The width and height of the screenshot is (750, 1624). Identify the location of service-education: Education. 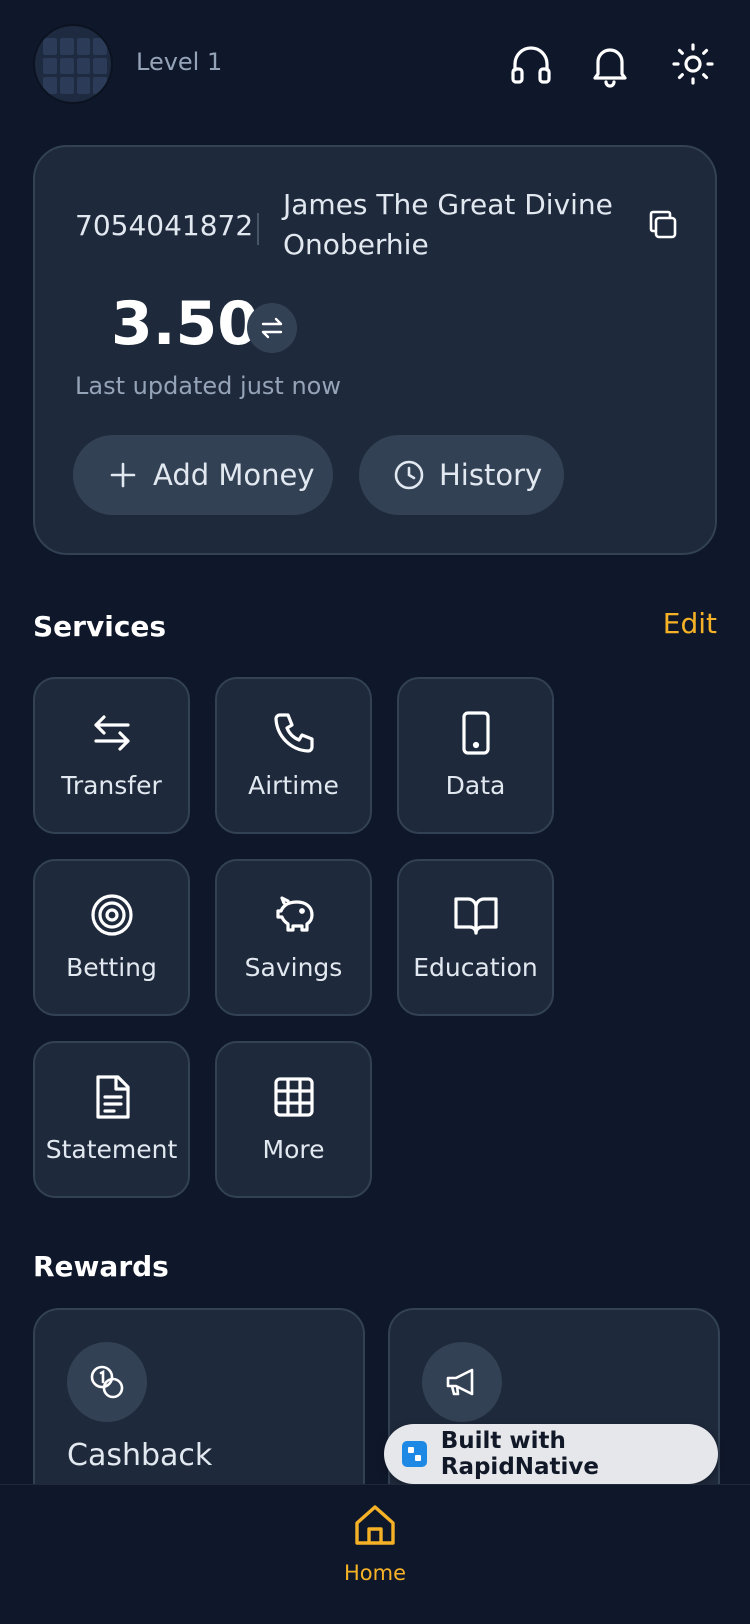
(475, 937).